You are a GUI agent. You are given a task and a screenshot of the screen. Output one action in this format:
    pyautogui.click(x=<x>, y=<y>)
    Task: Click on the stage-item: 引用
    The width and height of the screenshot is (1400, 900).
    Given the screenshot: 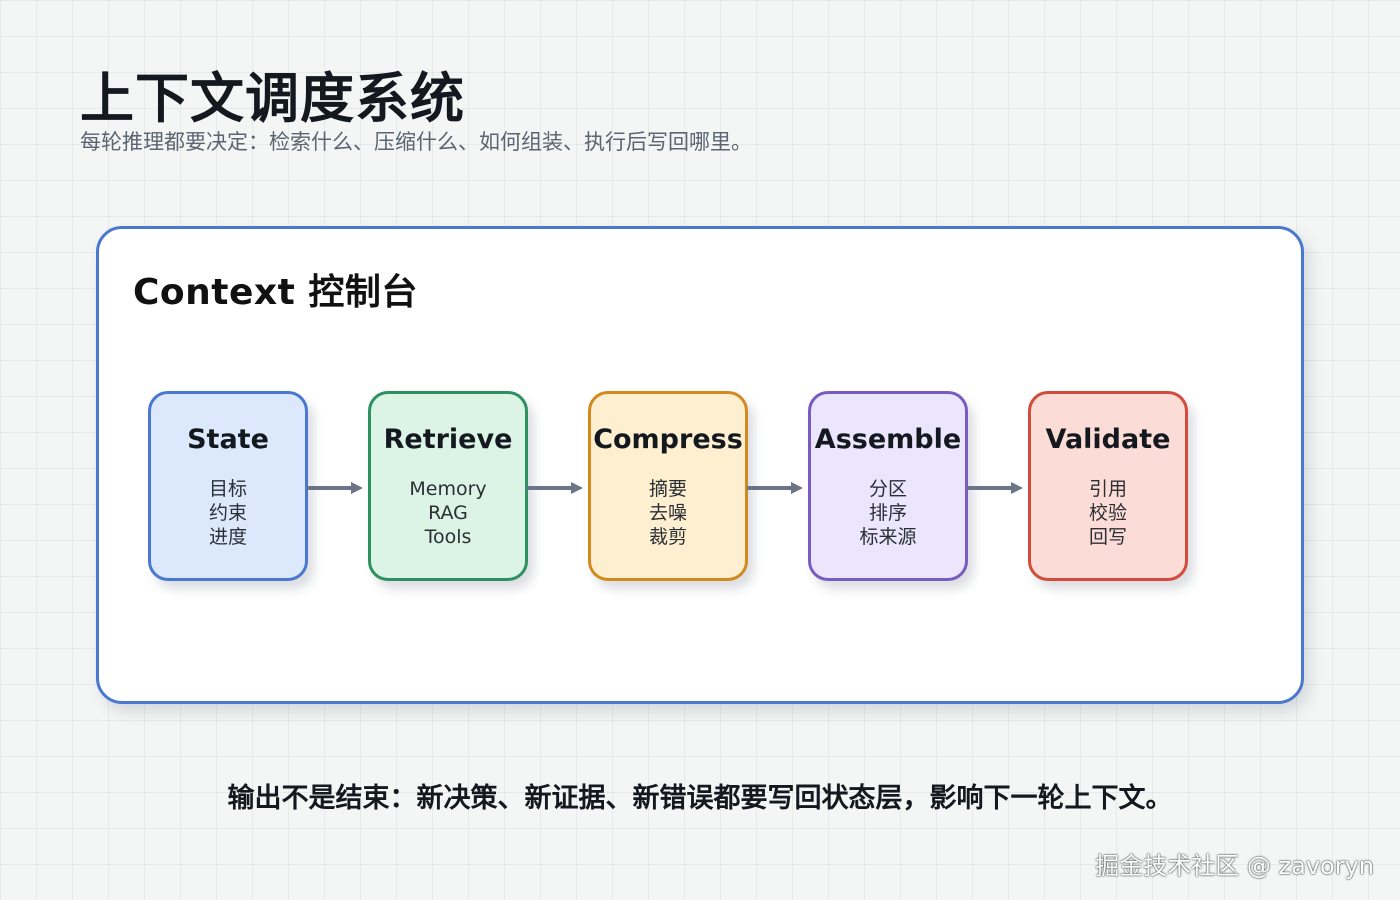 What is the action you would take?
    pyautogui.click(x=1107, y=489)
    